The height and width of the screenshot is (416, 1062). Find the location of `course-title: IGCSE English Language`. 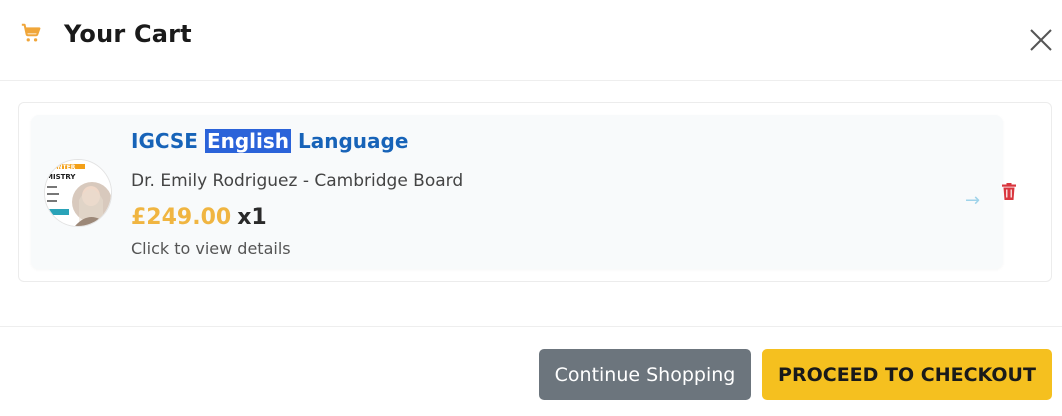

course-title: IGCSE English Language is located at coordinates (269, 141).